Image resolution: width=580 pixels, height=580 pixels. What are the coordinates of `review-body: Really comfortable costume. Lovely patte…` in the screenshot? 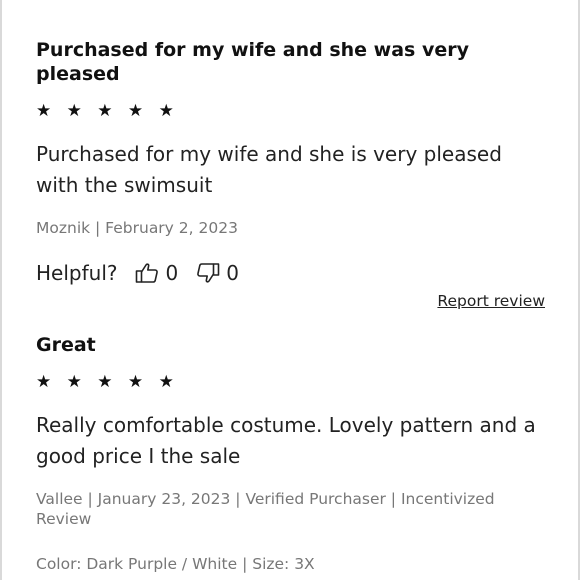 It's located at (286, 440).